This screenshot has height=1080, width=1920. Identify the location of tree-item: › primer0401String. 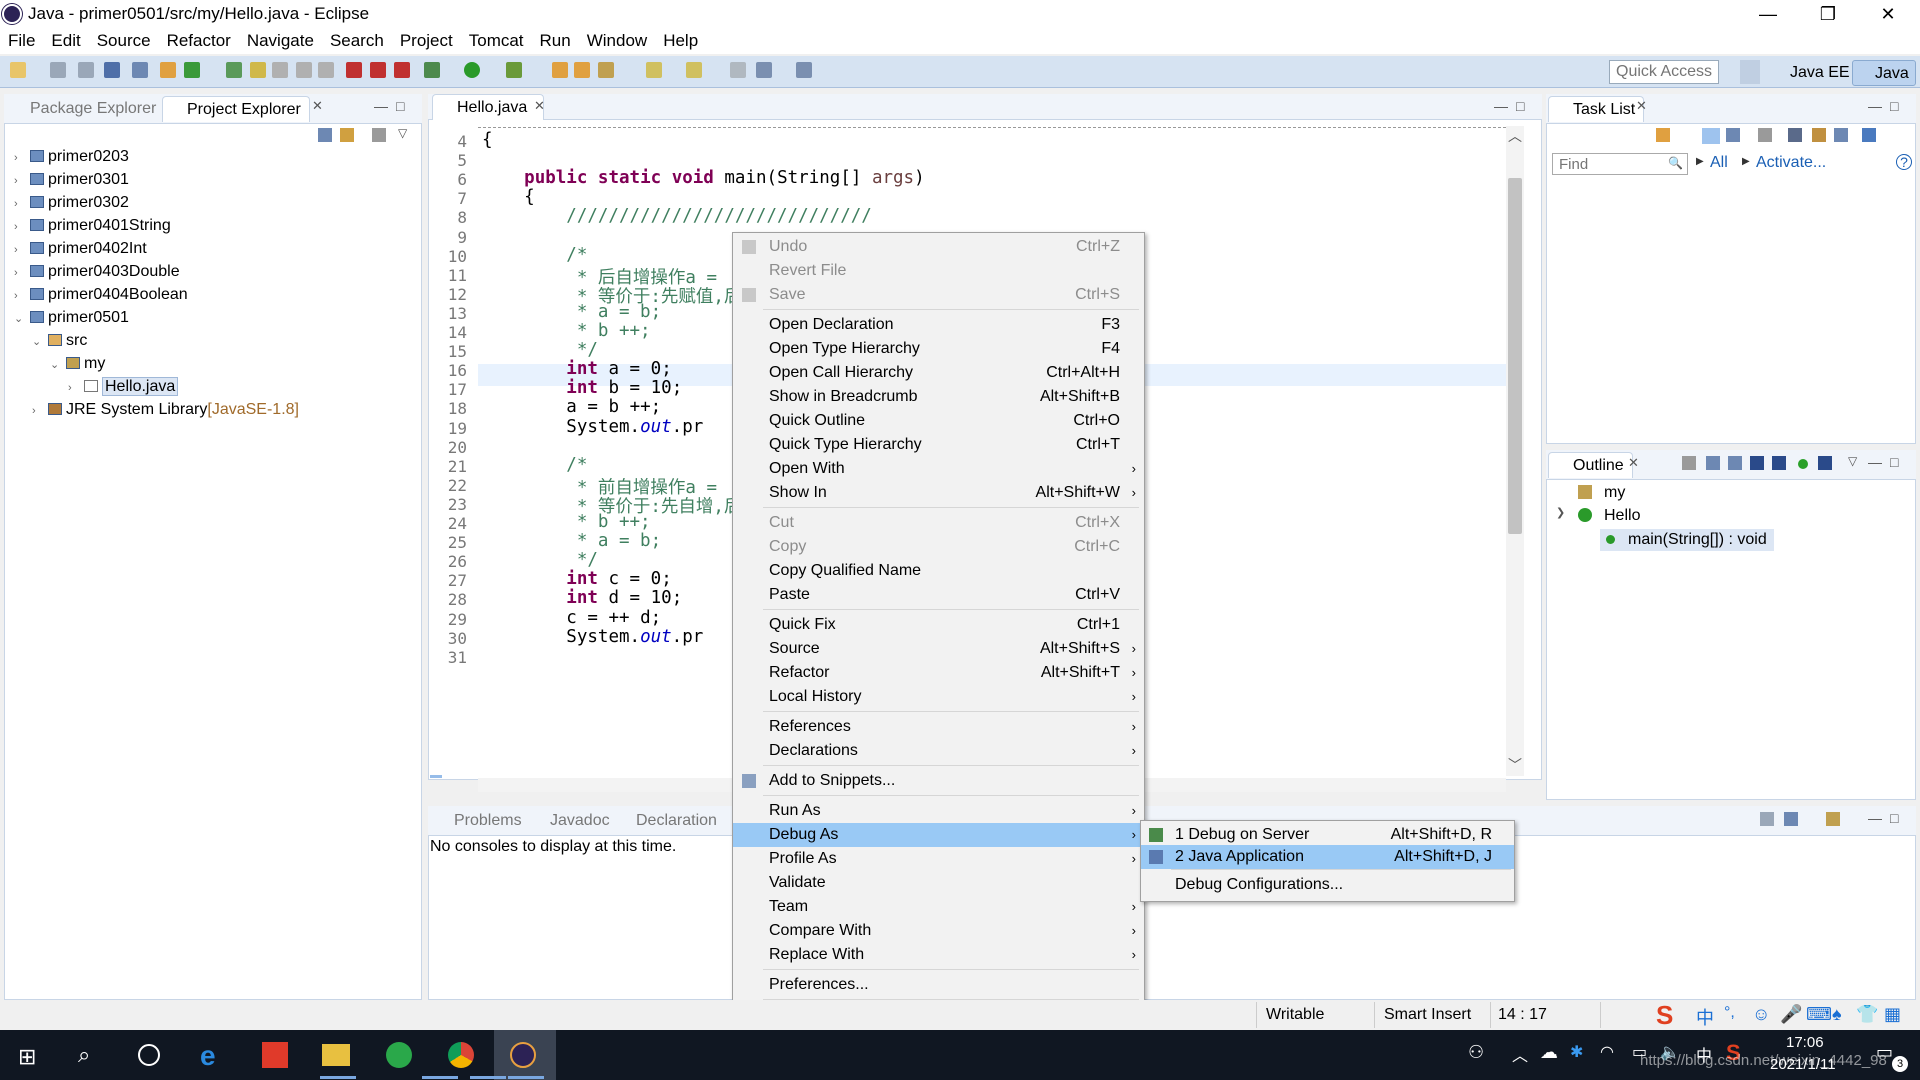
(92, 226).